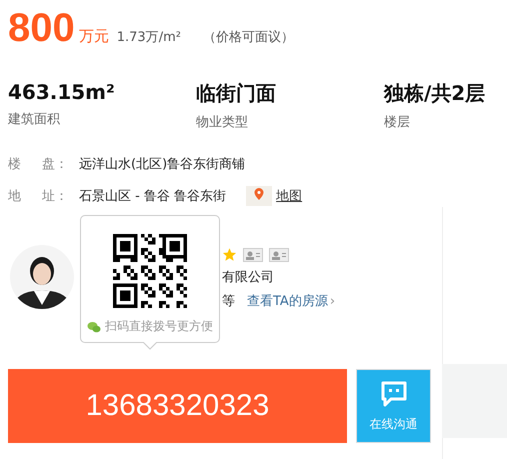  Describe the element at coordinates (162, 164) in the screenshot. I see `detail-value: 远洋山水(北区)鲁谷东街商铺` at that location.